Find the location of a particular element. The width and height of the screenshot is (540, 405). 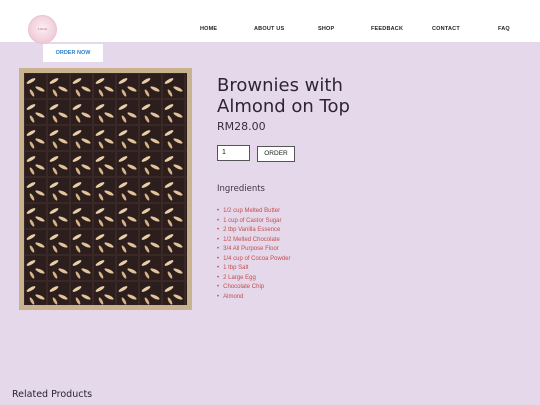

product-title: Brownies with Almond on Top is located at coordinates (317, 96).